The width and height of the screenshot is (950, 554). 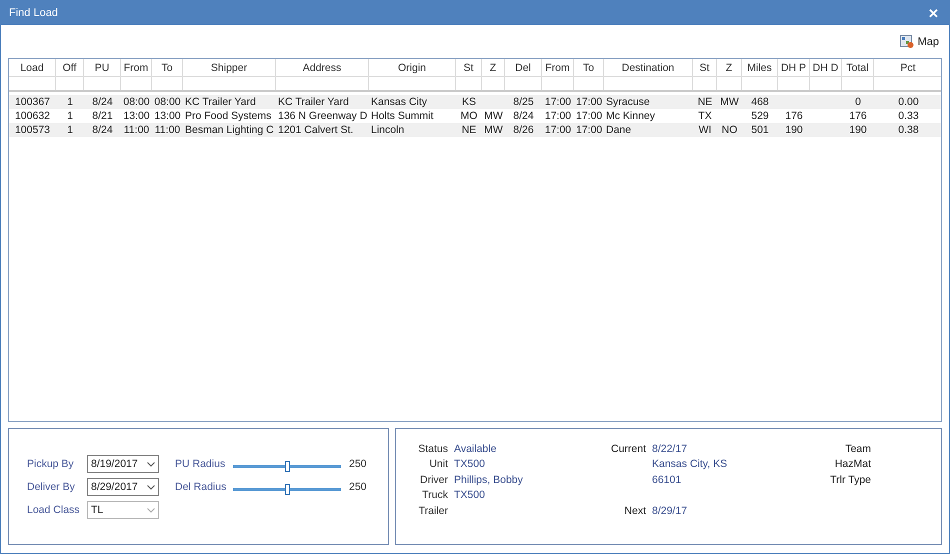 I want to click on table-cell: NE, so click(x=705, y=102).